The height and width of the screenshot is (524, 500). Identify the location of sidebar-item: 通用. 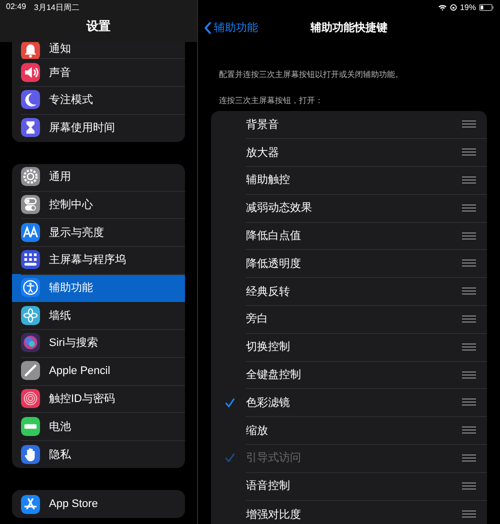
(98, 178).